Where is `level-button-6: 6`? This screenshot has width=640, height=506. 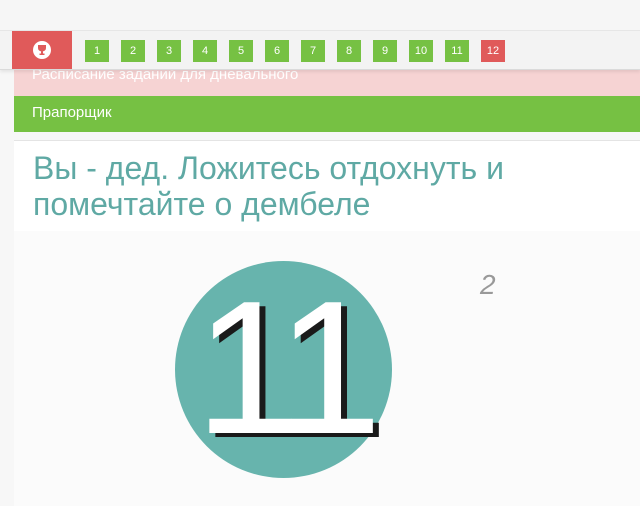 level-button-6: 6 is located at coordinates (277, 51).